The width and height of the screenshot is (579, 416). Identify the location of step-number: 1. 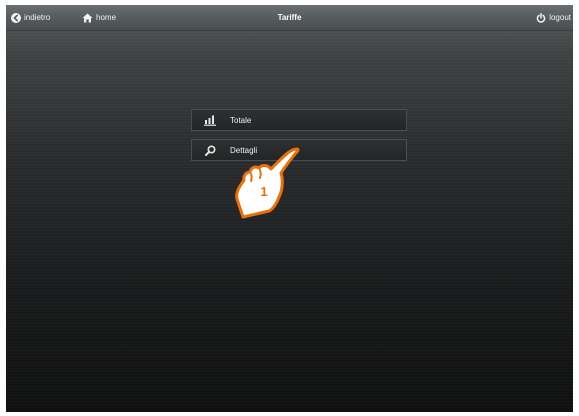
(264, 191).